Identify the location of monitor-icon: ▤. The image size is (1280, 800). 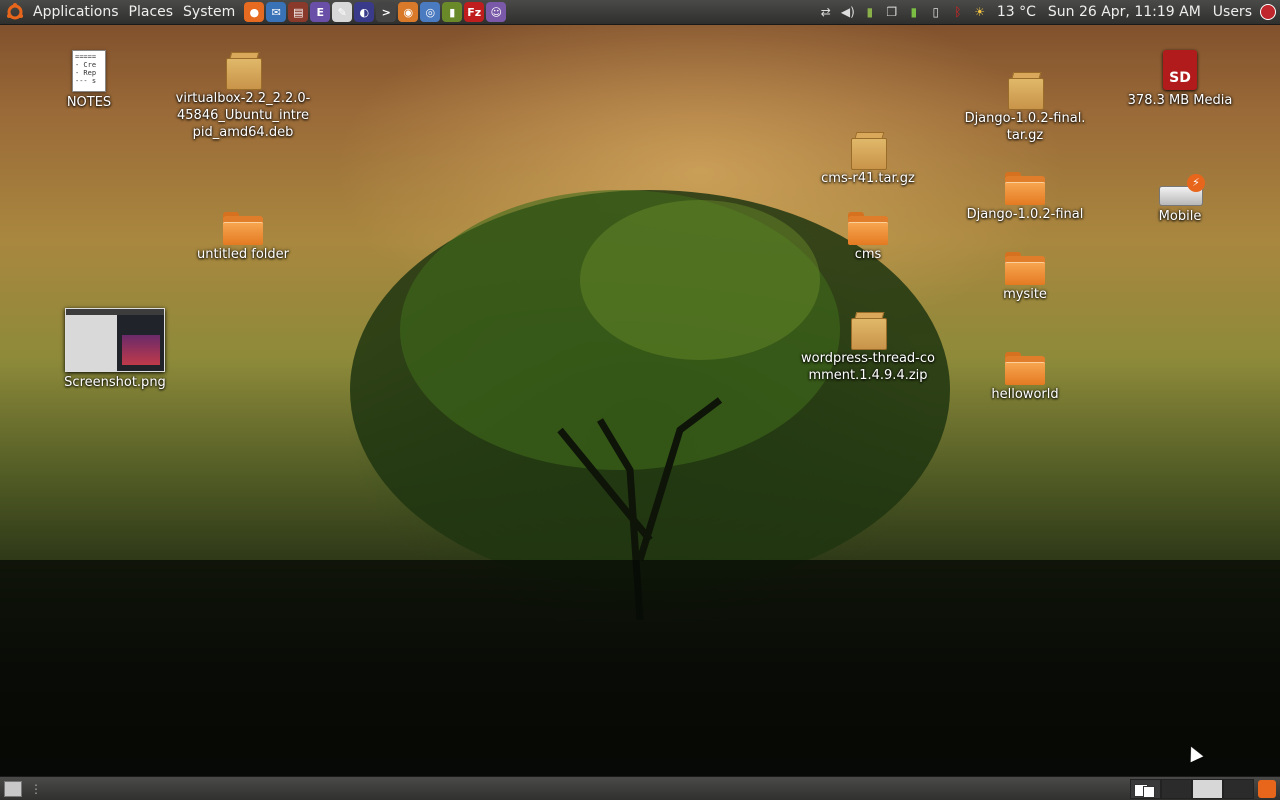
(298, 12).